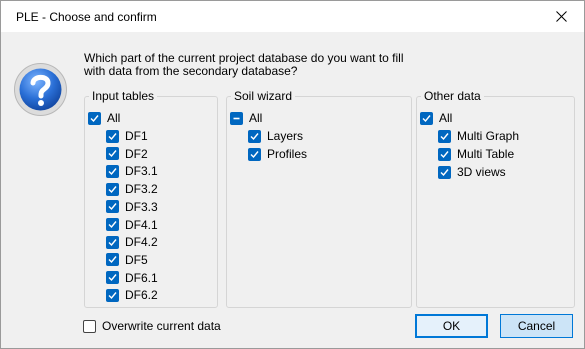 The width and height of the screenshot is (585, 349). Describe the element at coordinates (141, 171) in the screenshot. I see `checkbox-label: DF3.1` at that location.